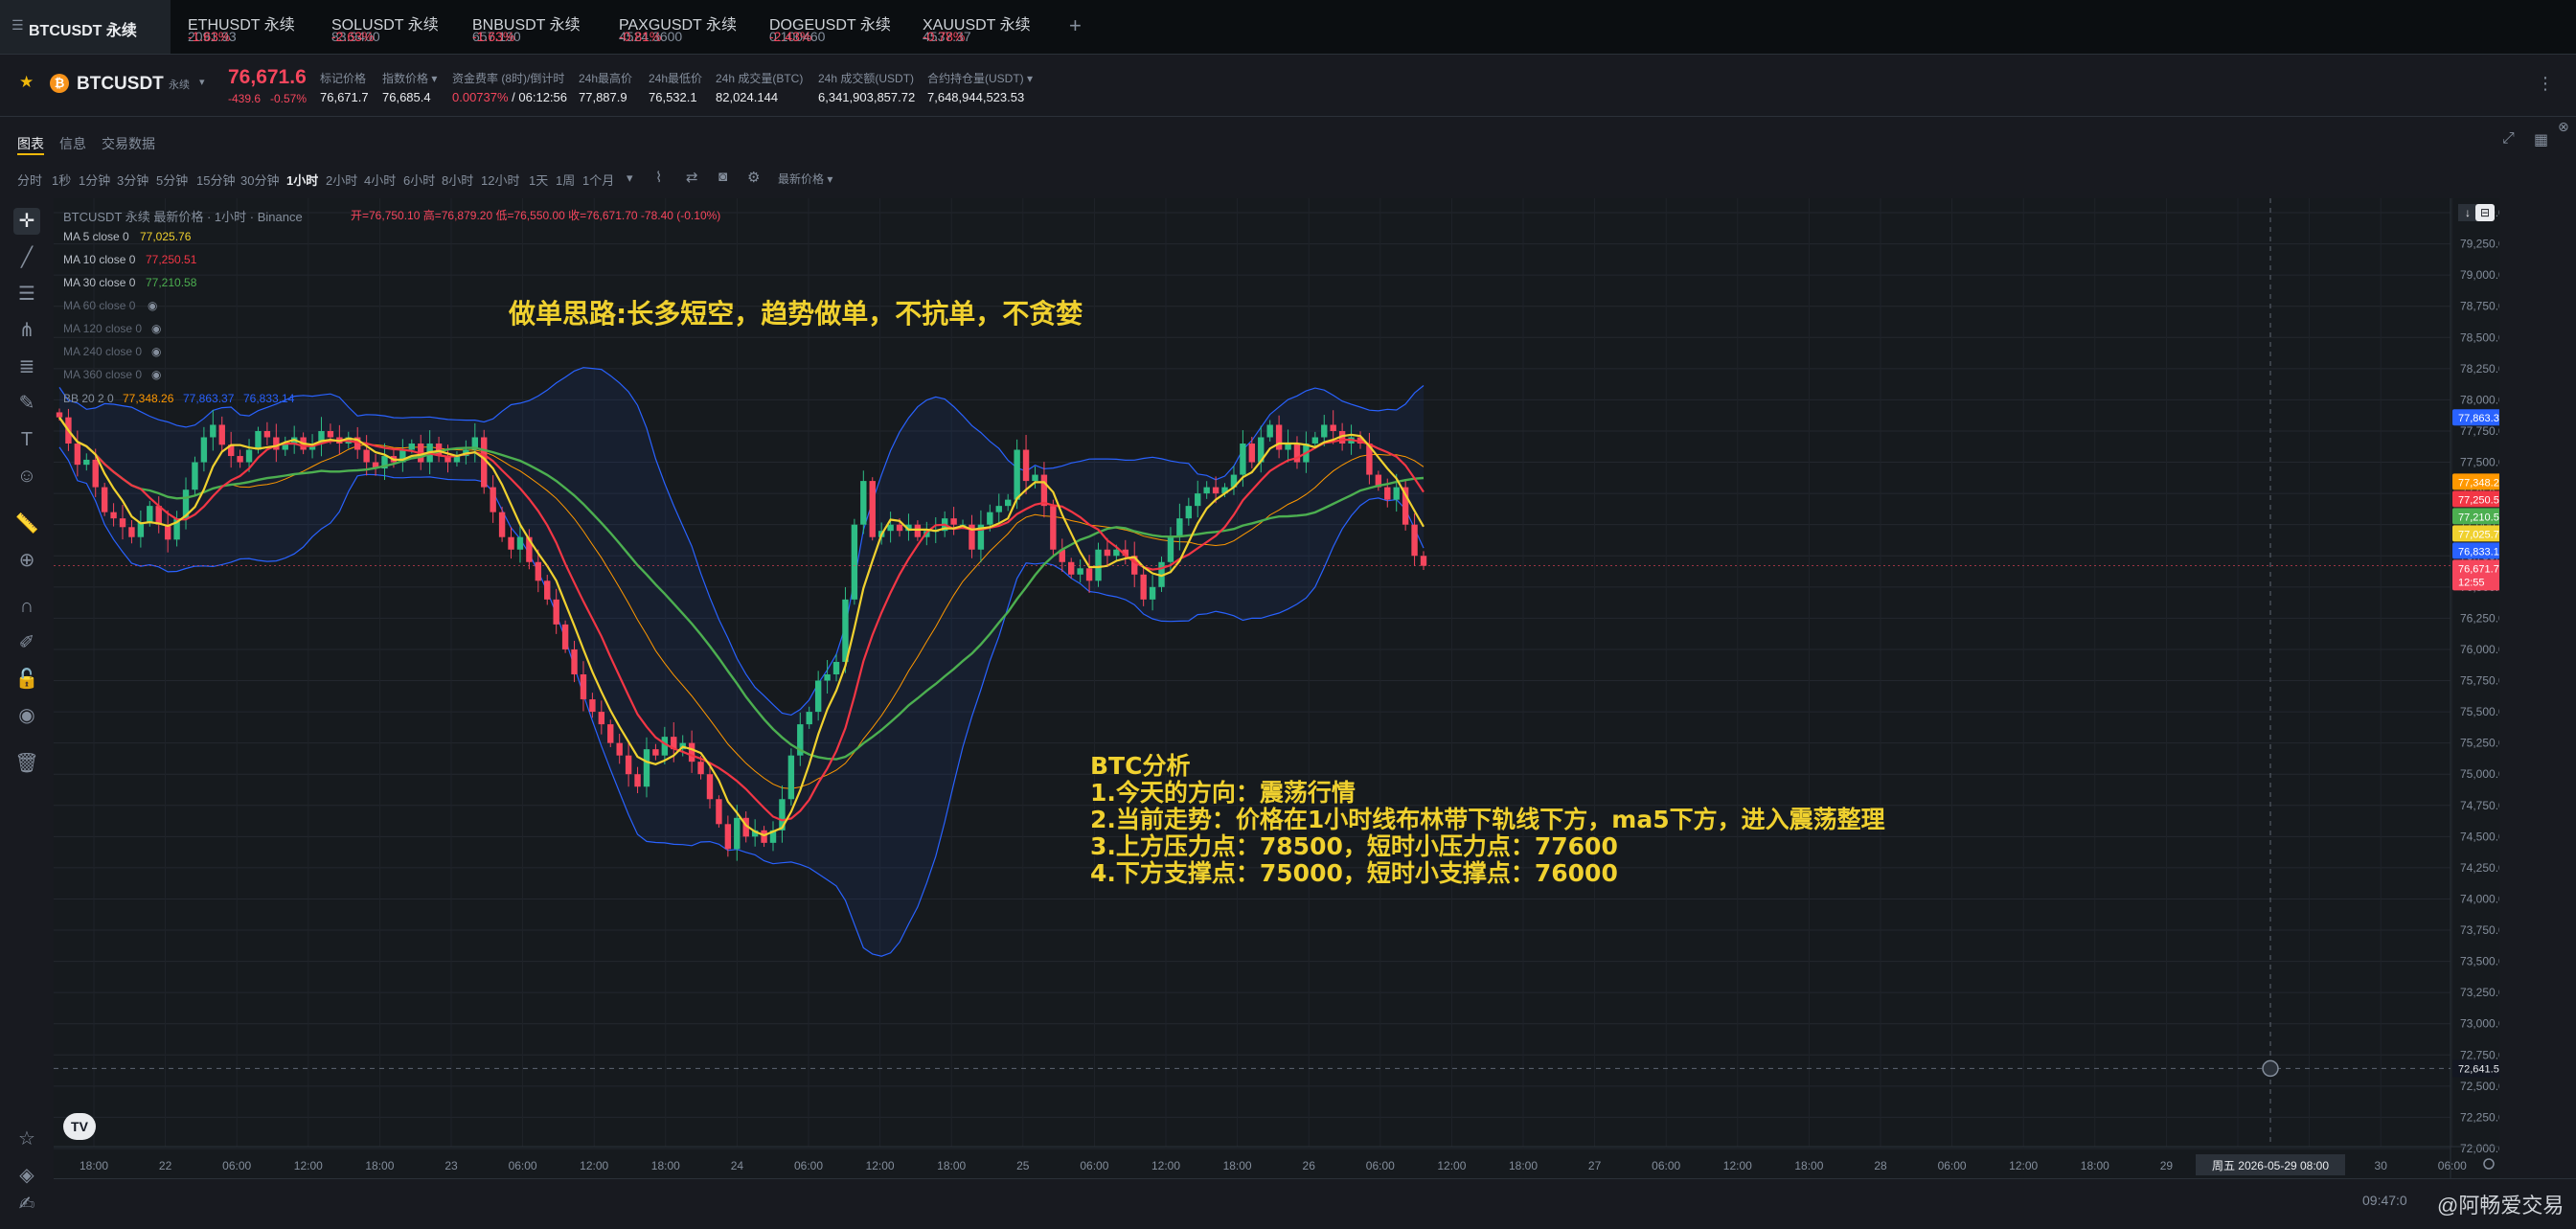  Describe the element at coordinates (26, 763) in the screenshot. I see `trash-icon: 🗑` at that location.